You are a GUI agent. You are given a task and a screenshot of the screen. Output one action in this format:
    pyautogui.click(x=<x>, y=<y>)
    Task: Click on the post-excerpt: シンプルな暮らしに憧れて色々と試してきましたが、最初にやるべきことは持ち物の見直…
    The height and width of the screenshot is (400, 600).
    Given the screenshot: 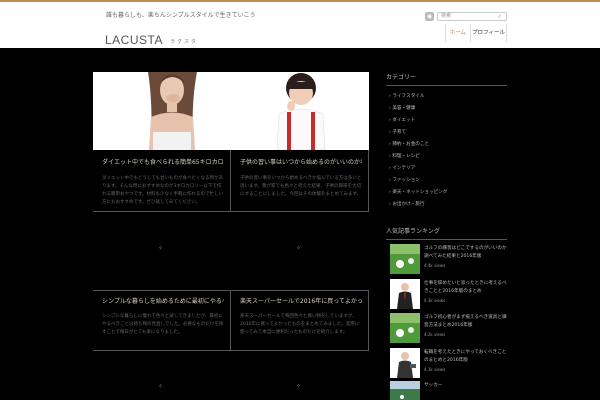 What is the action you would take?
    pyautogui.click(x=163, y=324)
    